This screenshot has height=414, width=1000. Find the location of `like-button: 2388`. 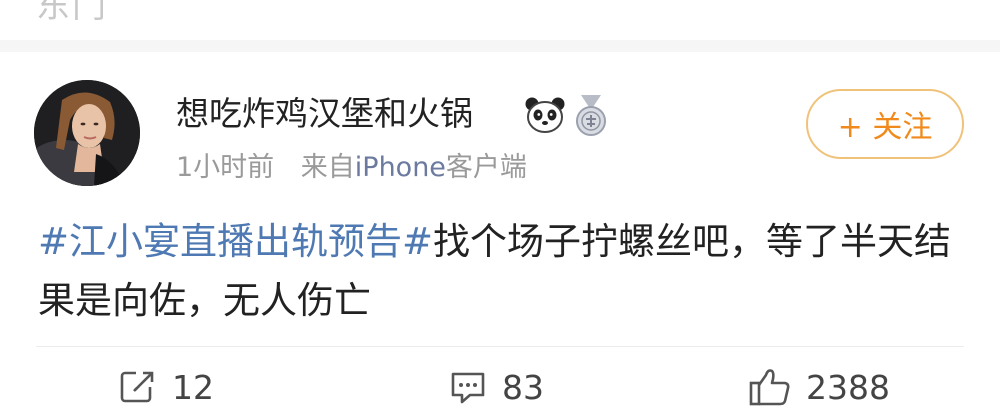

like-button: 2388 is located at coordinates (819, 387).